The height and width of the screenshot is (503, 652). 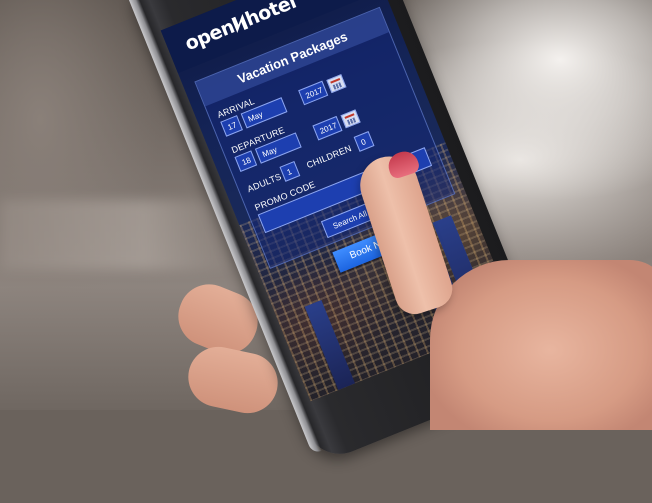 What do you see at coordinates (290, 171) in the screenshot?
I see `adults-select: 1` at bounding box center [290, 171].